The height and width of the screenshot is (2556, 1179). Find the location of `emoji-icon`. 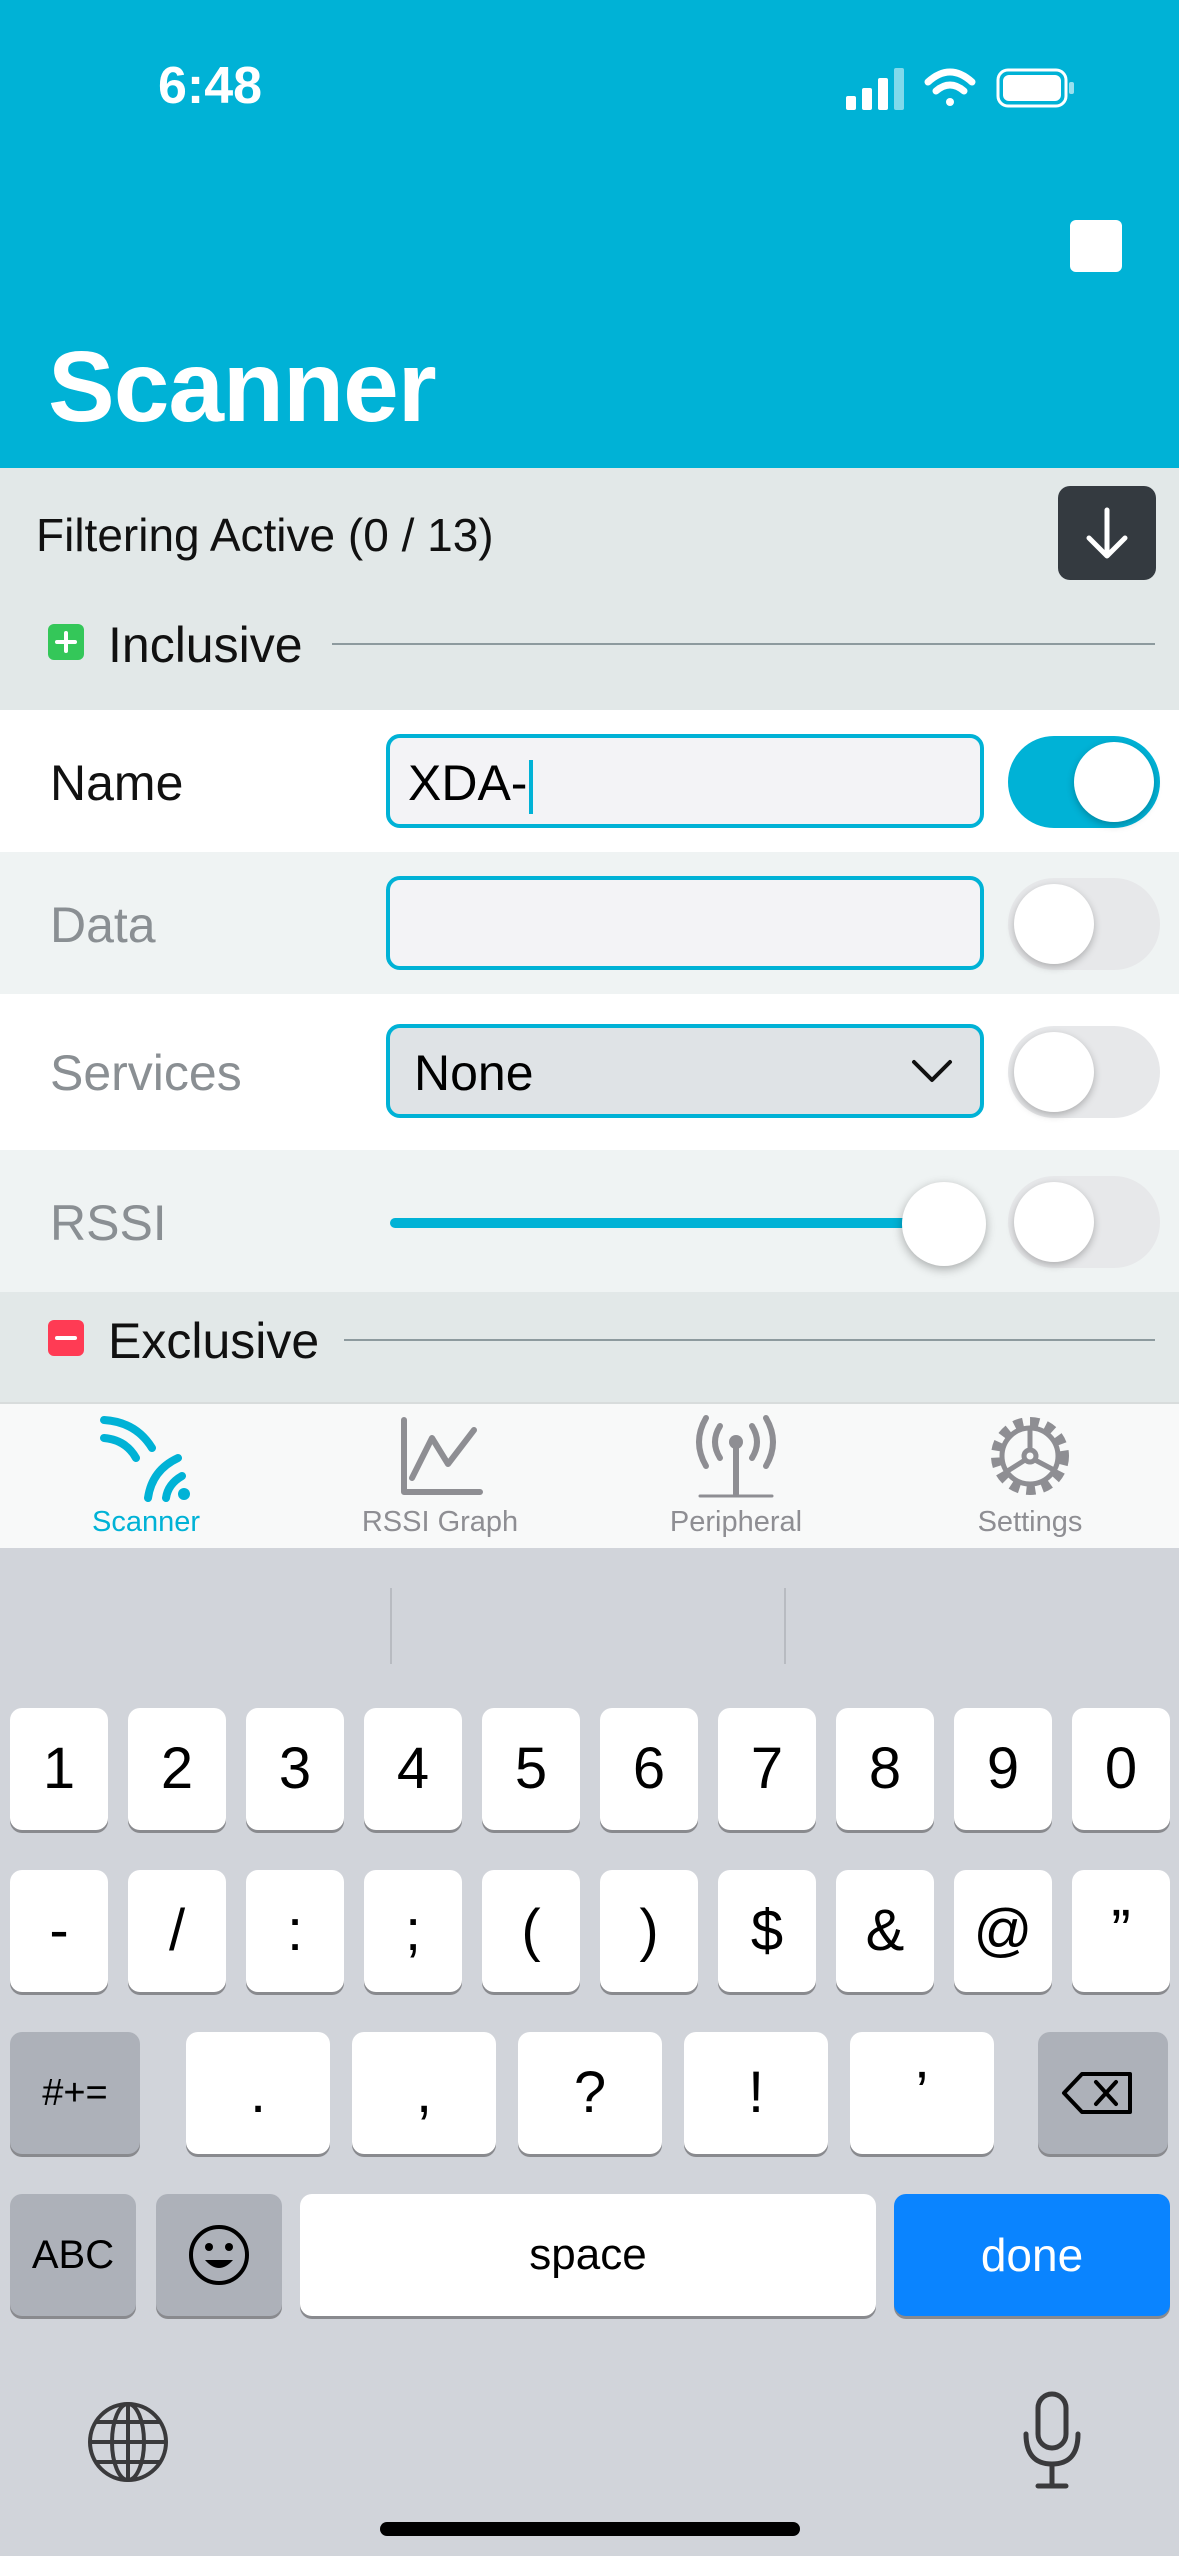

emoji-icon is located at coordinates (219, 2255).